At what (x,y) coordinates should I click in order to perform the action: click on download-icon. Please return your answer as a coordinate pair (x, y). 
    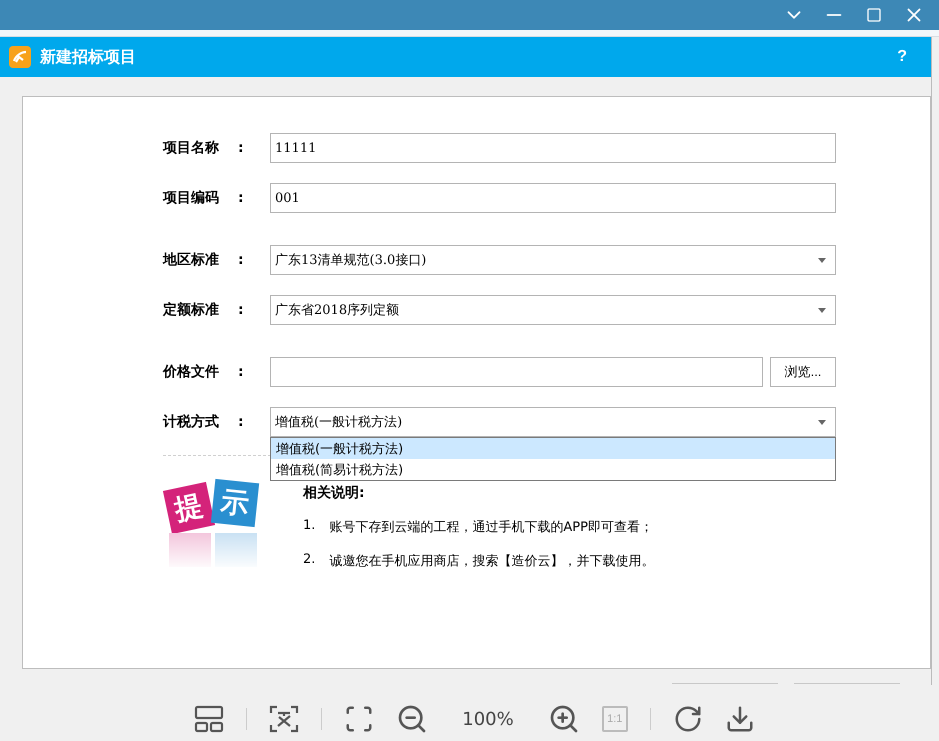
    Looking at the image, I should click on (739, 719).